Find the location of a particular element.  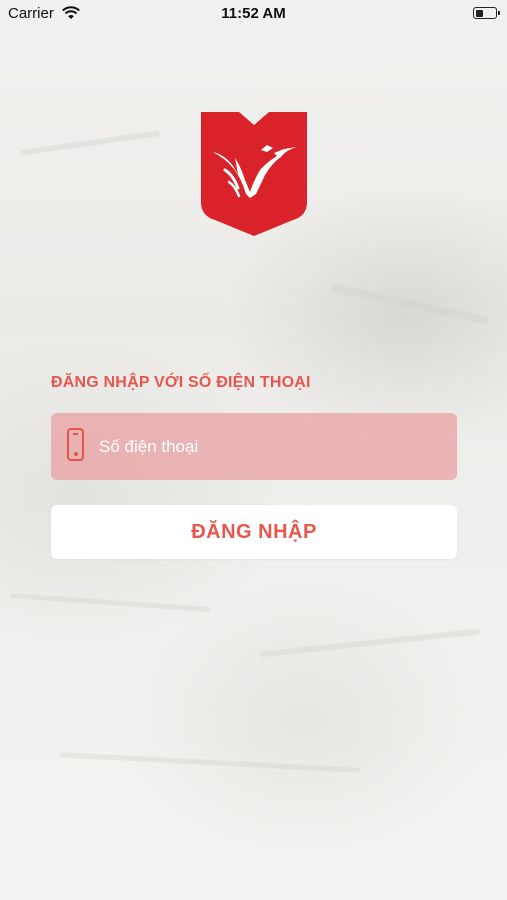

phone-field is located at coordinates (254, 446).